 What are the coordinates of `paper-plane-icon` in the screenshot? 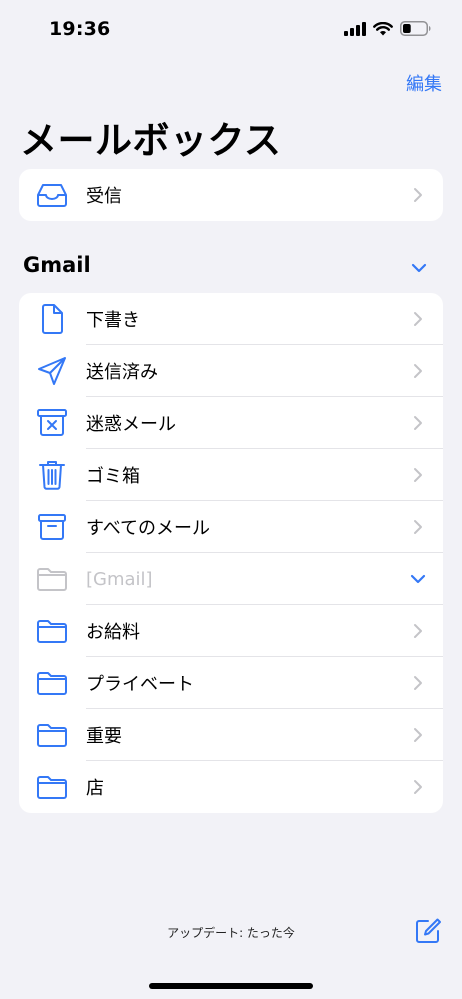 It's located at (52, 371).